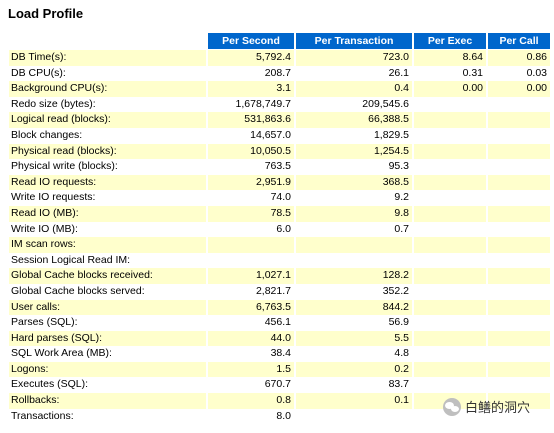  I want to click on table-row: SQL Work Area (MB): 38.4 4.8, so click(279, 354).